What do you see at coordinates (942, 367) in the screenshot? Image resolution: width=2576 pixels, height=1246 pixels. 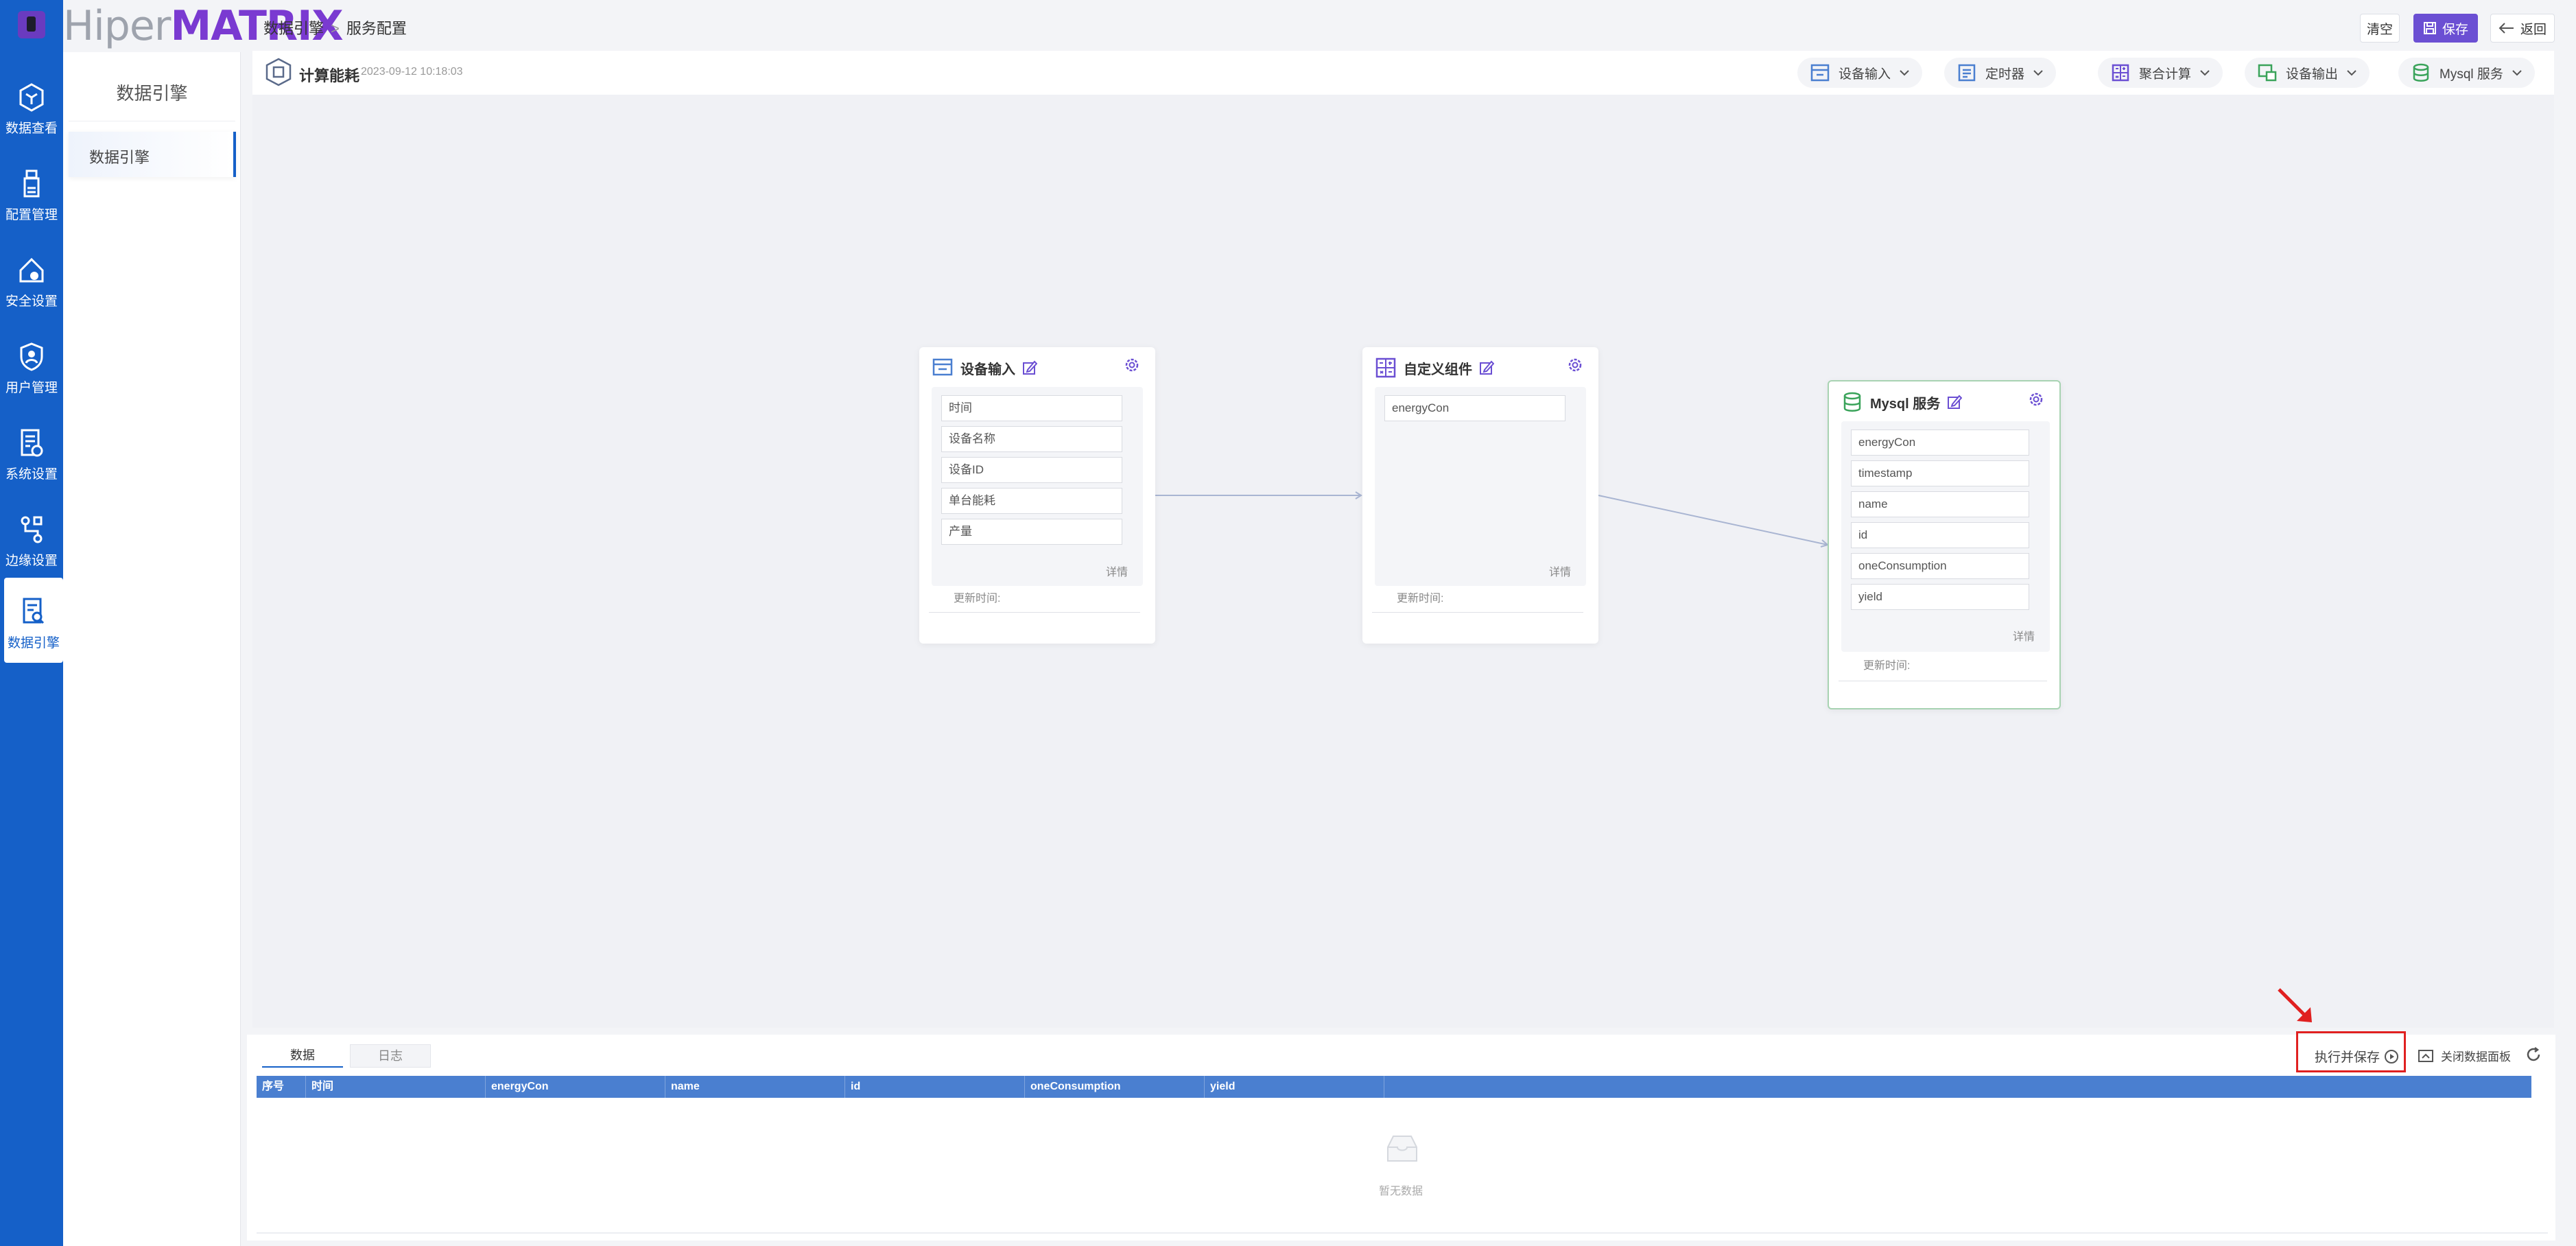 I see `device-input-icon` at bounding box center [942, 367].